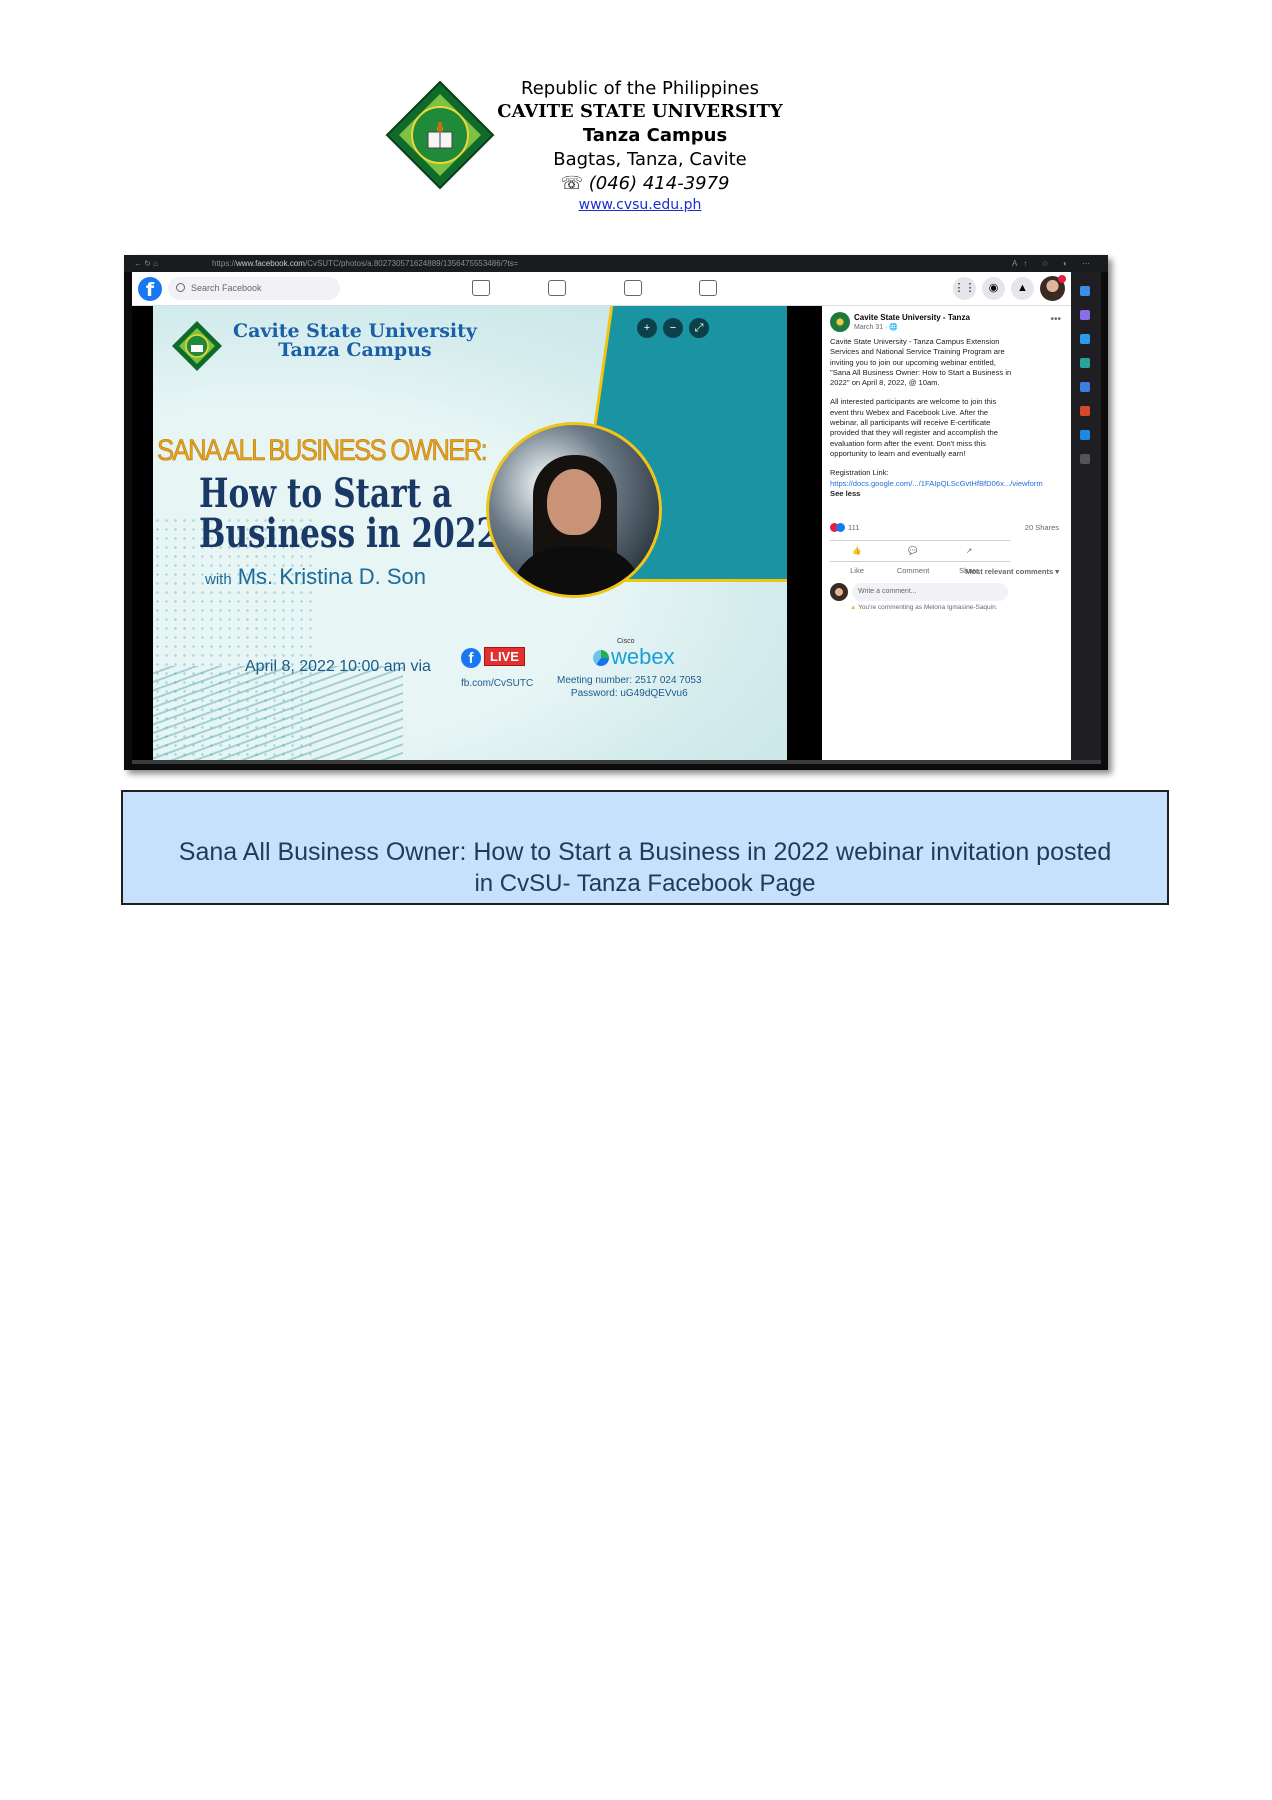 The image size is (1272, 1800). Describe the element at coordinates (315, 576) in the screenshot. I see `poster-speaker: with Ms. Kristina D. Son` at that location.